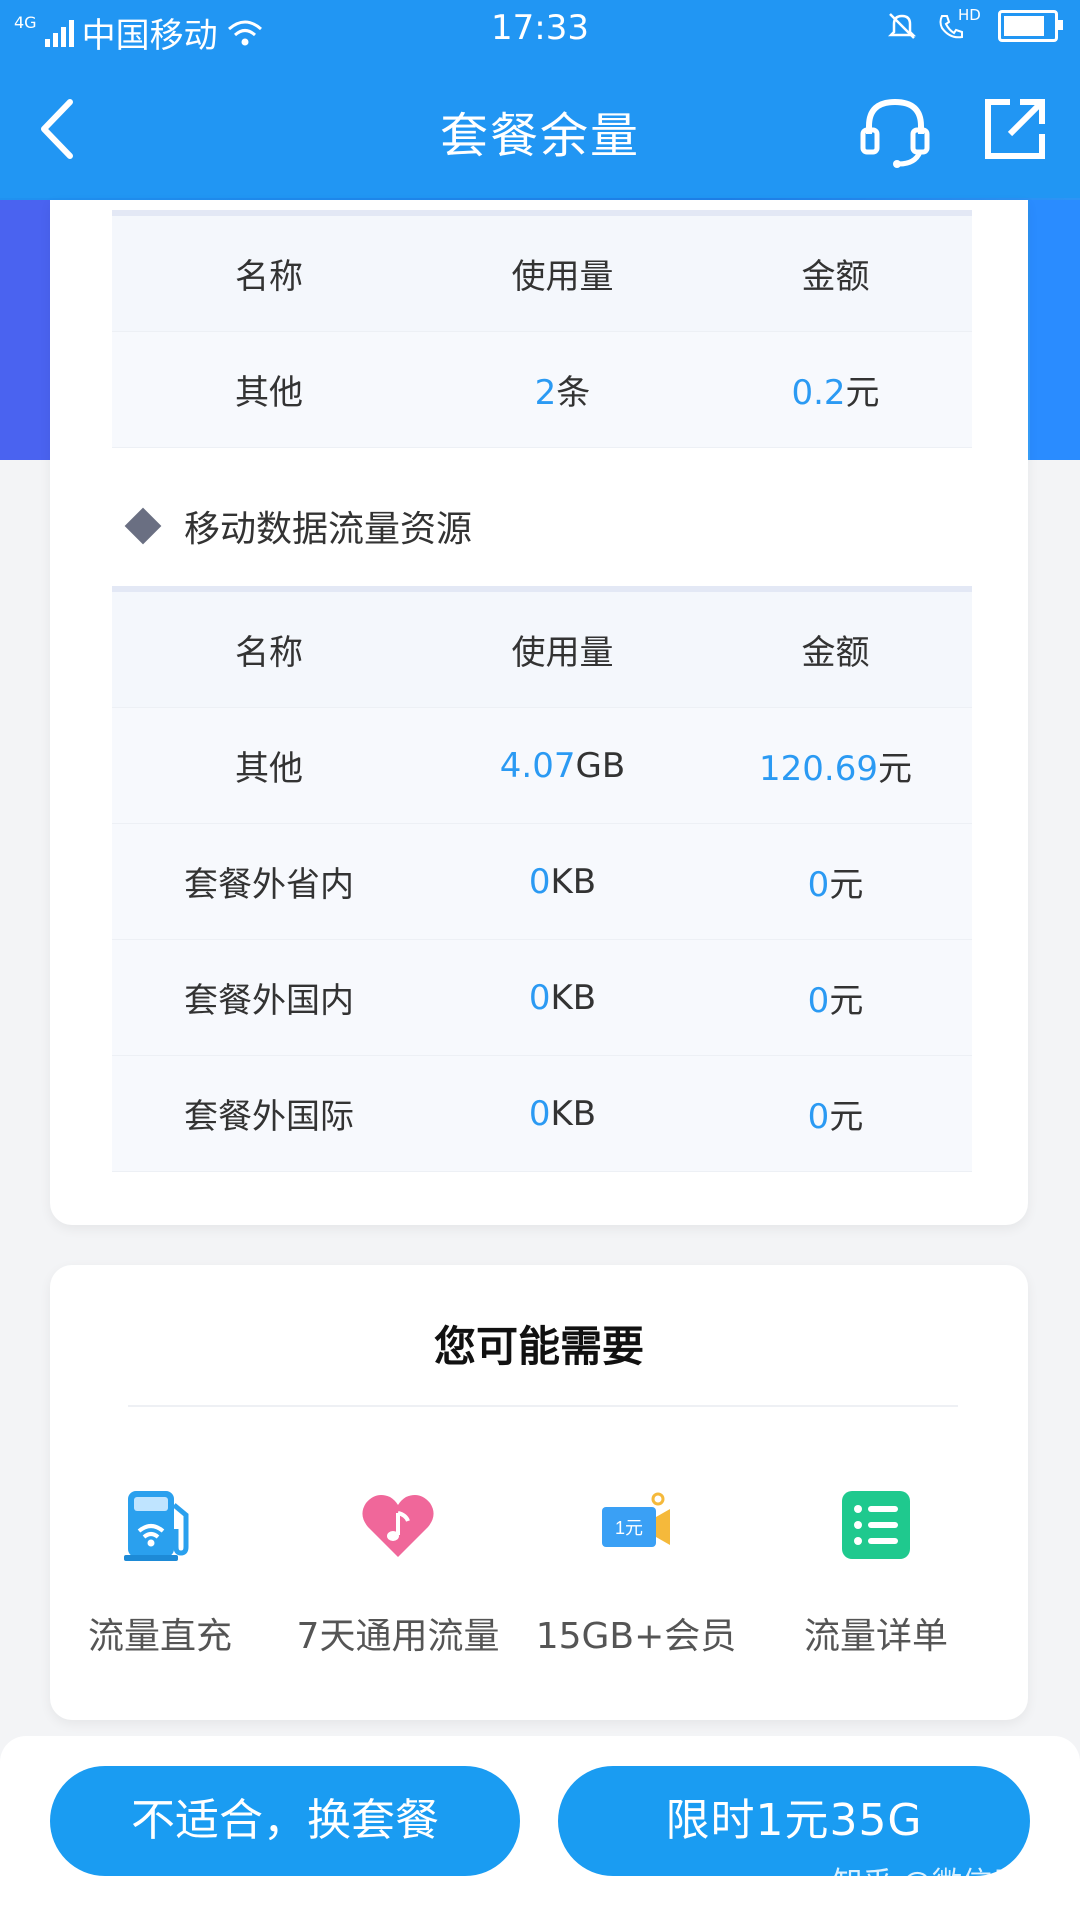  I want to click on navigation-bar: 套餐余量, so click(540, 128).